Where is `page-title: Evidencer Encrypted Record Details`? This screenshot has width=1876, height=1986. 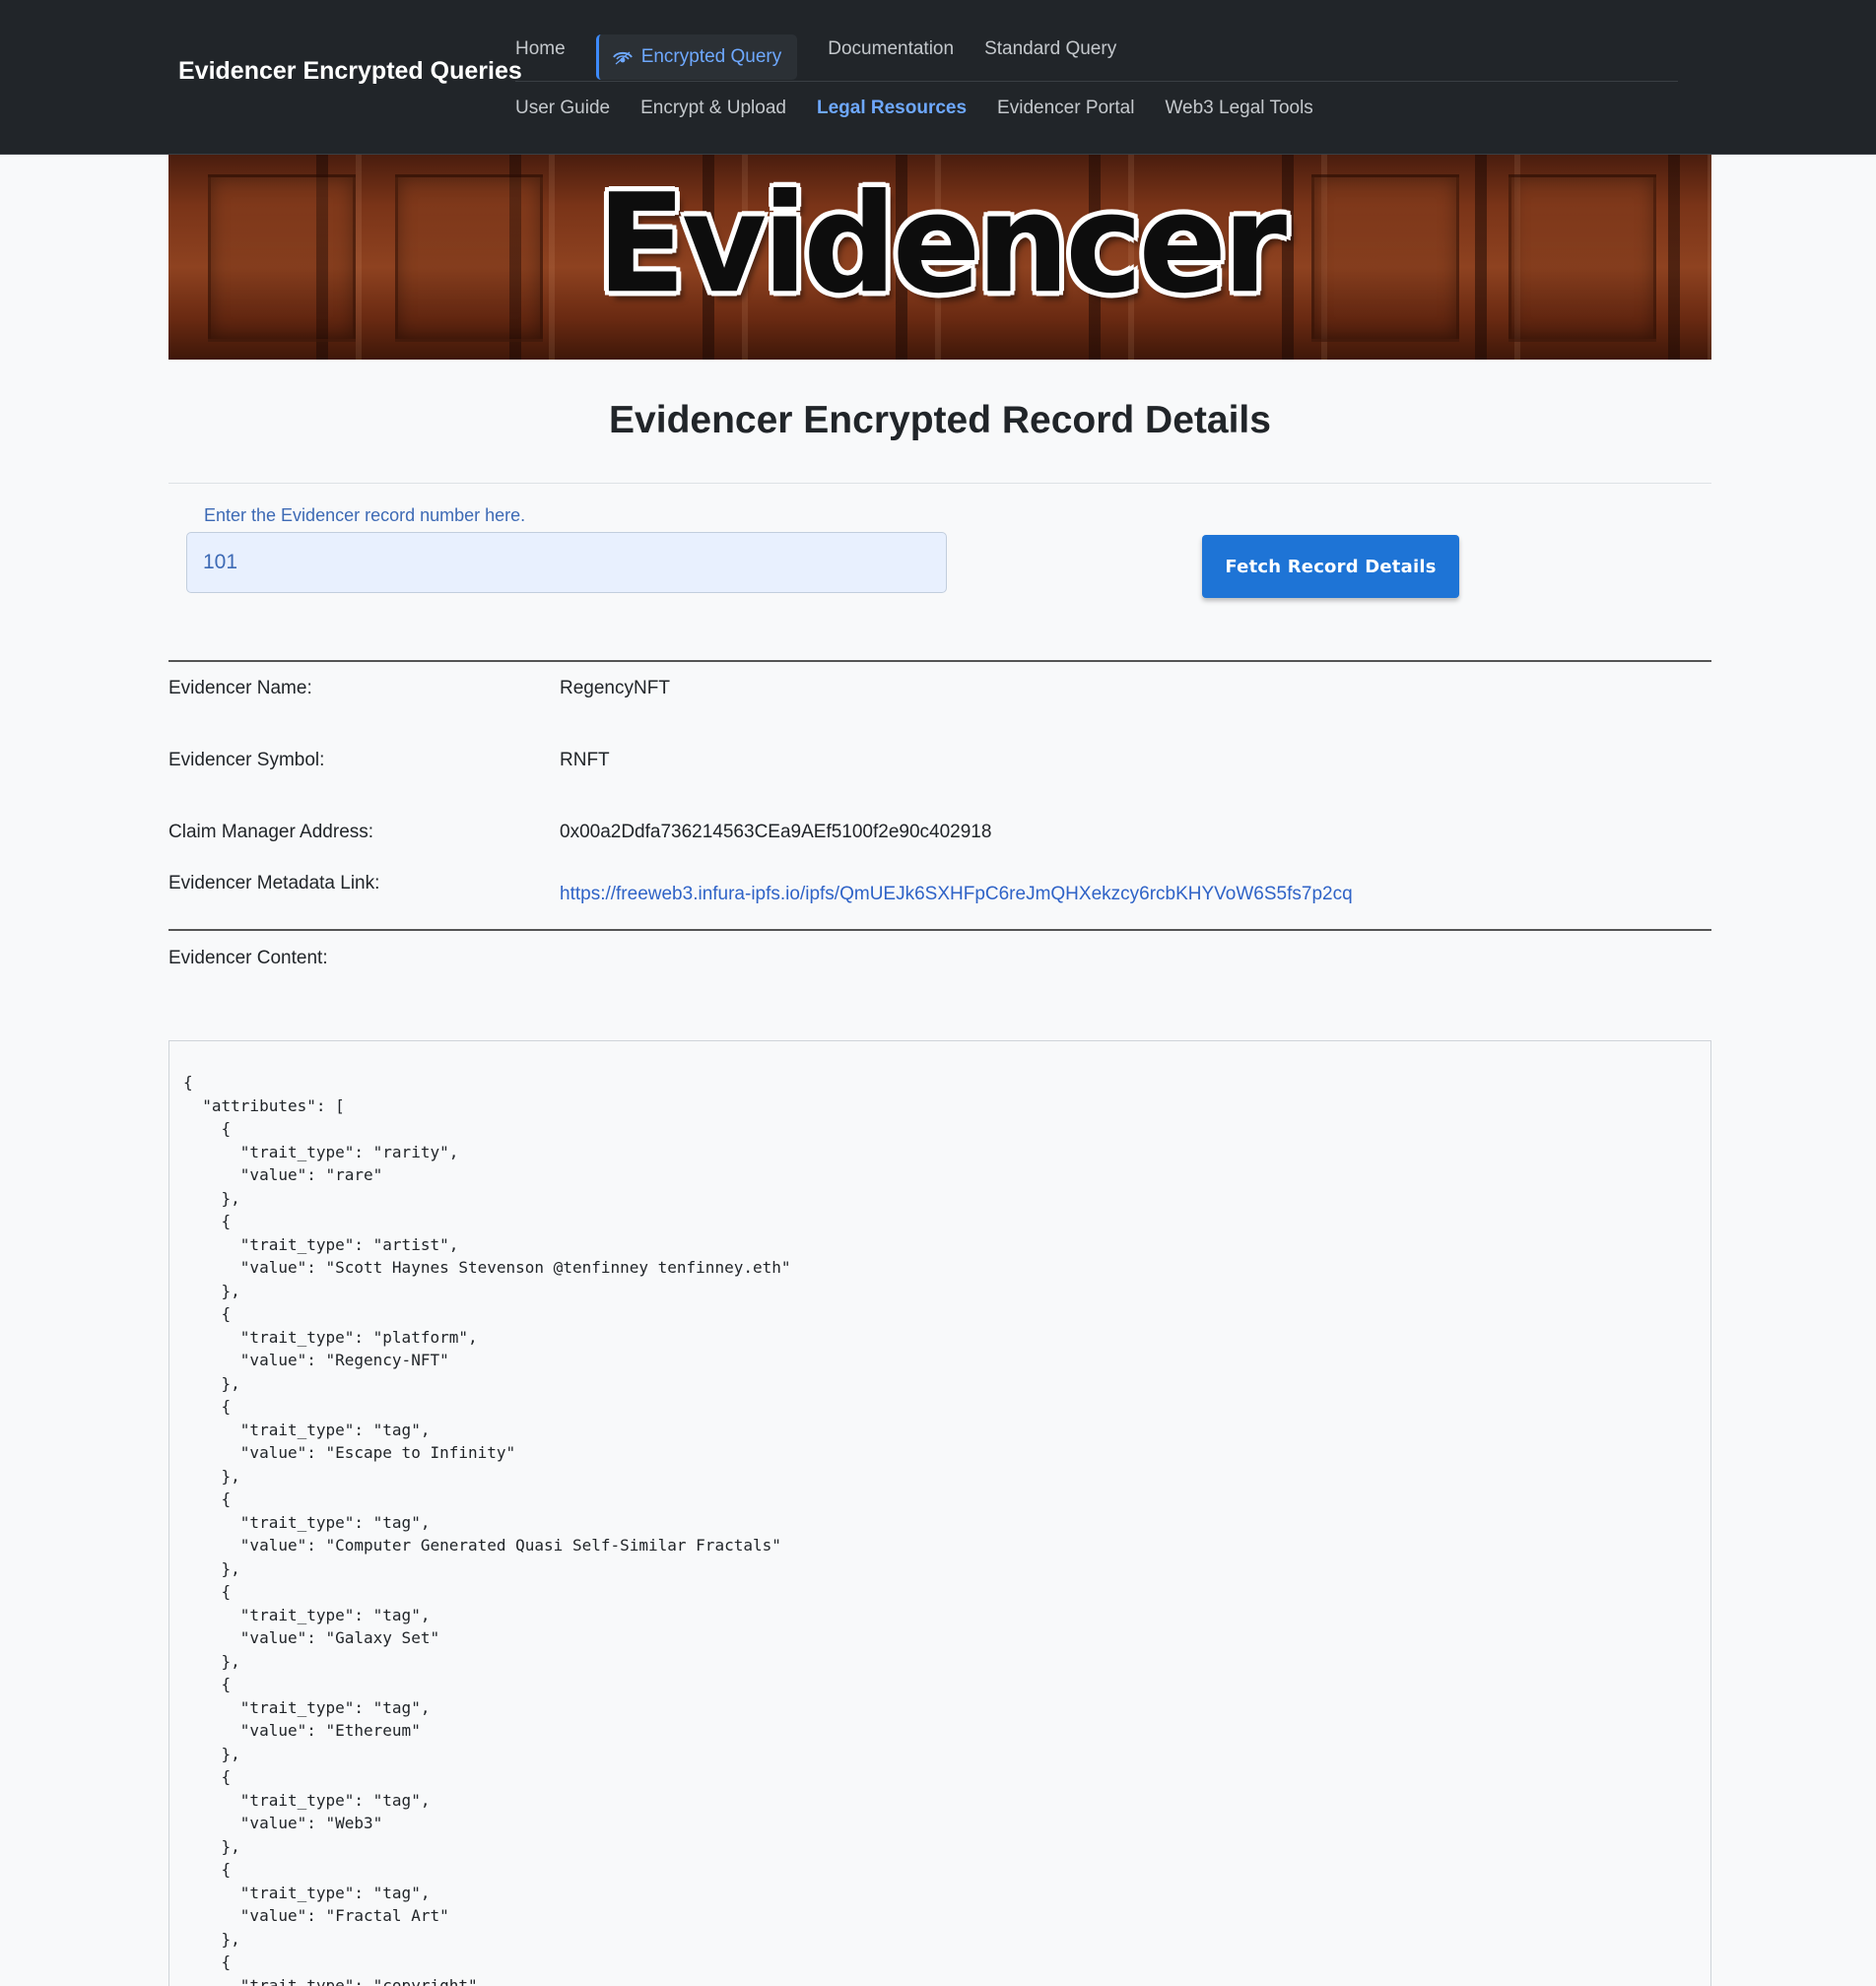 page-title: Evidencer Encrypted Record Details is located at coordinates (940, 420).